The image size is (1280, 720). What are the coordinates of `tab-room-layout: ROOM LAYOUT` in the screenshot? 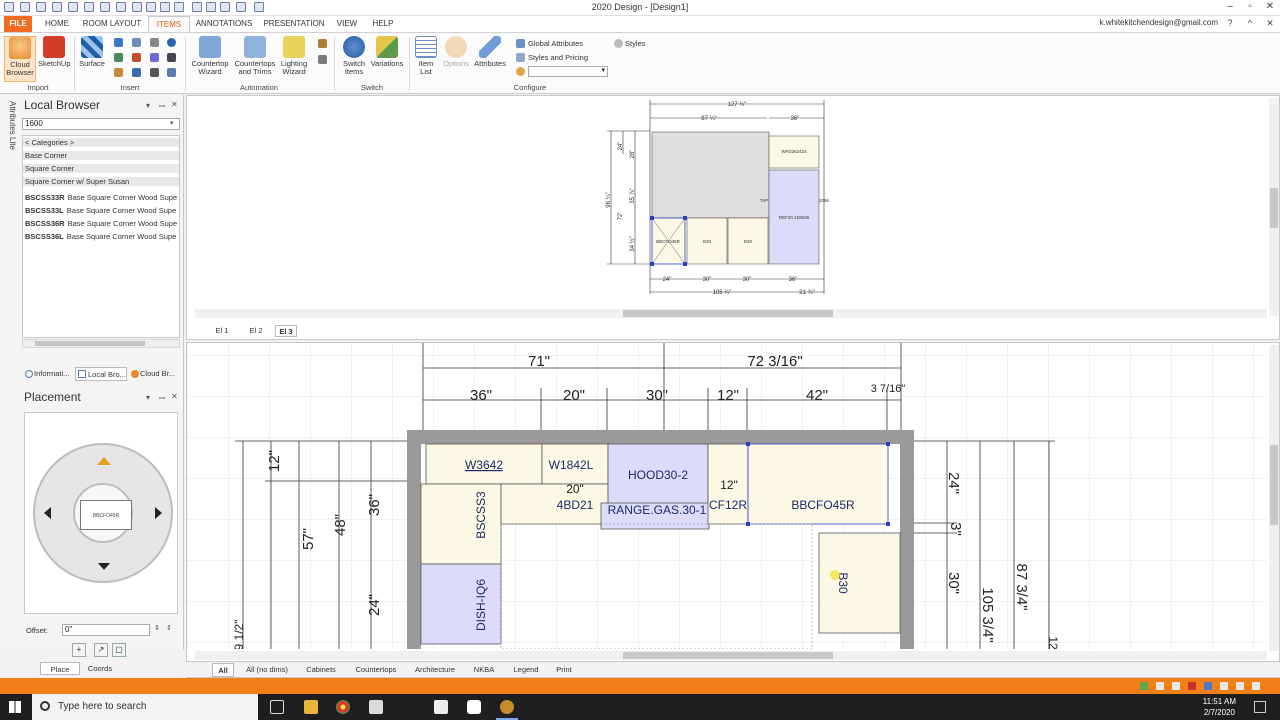 It's located at (112, 24).